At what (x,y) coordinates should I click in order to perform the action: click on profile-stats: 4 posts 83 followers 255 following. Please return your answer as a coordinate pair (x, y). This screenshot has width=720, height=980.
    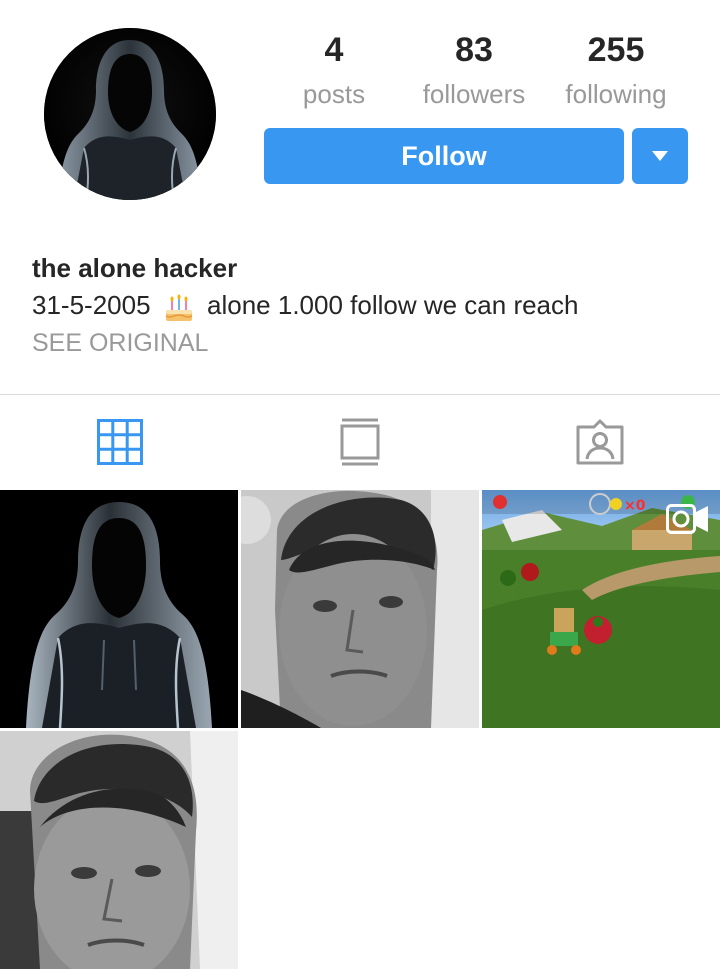
    Looking at the image, I should click on (476, 72).